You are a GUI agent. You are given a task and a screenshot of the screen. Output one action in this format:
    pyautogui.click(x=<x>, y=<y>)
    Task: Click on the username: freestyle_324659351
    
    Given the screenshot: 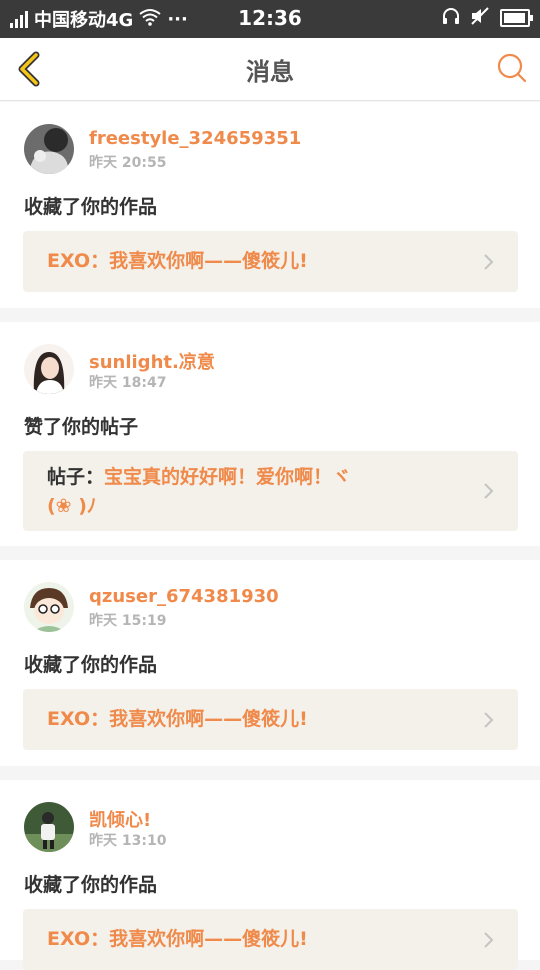 What is the action you would take?
    pyautogui.click(x=195, y=138)
    